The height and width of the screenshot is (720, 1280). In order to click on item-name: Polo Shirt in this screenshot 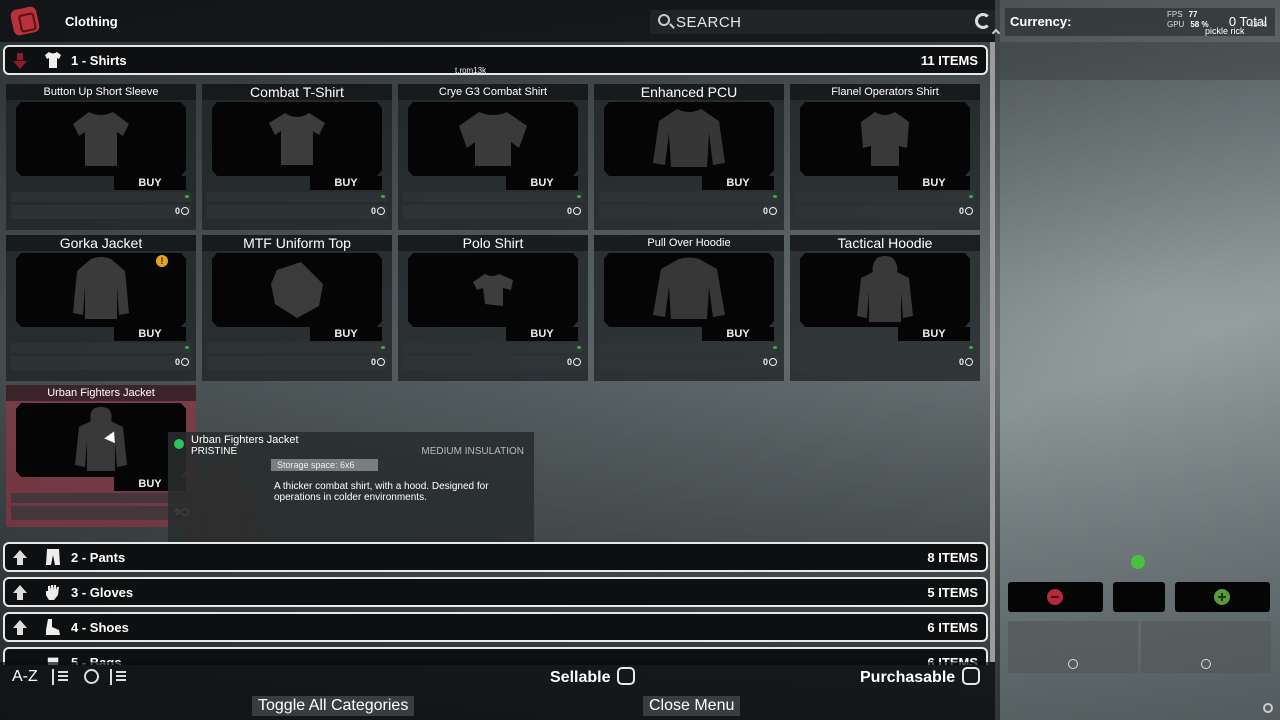, I will do `click(493, 243)`.